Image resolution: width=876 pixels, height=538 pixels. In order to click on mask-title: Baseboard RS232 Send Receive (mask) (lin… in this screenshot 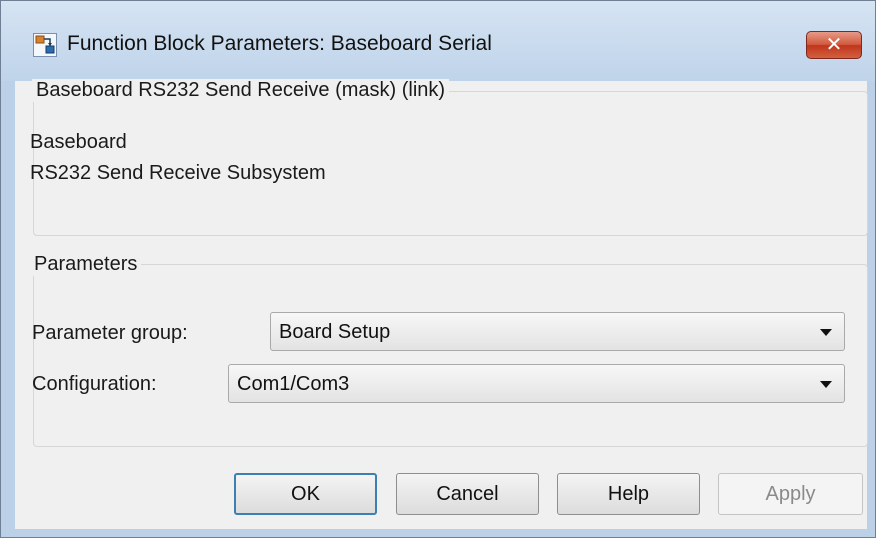, I will do `click(241, 90)`.